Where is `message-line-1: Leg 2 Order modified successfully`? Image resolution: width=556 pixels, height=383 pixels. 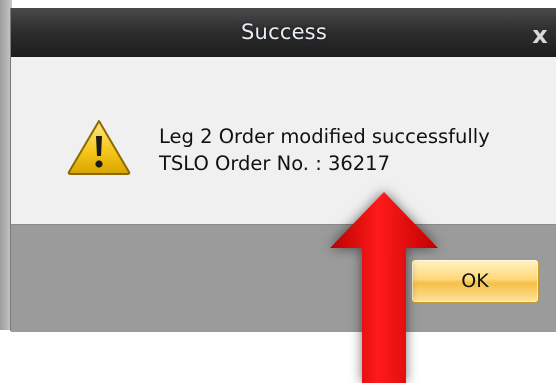 message-line-1: Leg 2 Order modified successfully is located at coordinates (324, 136).